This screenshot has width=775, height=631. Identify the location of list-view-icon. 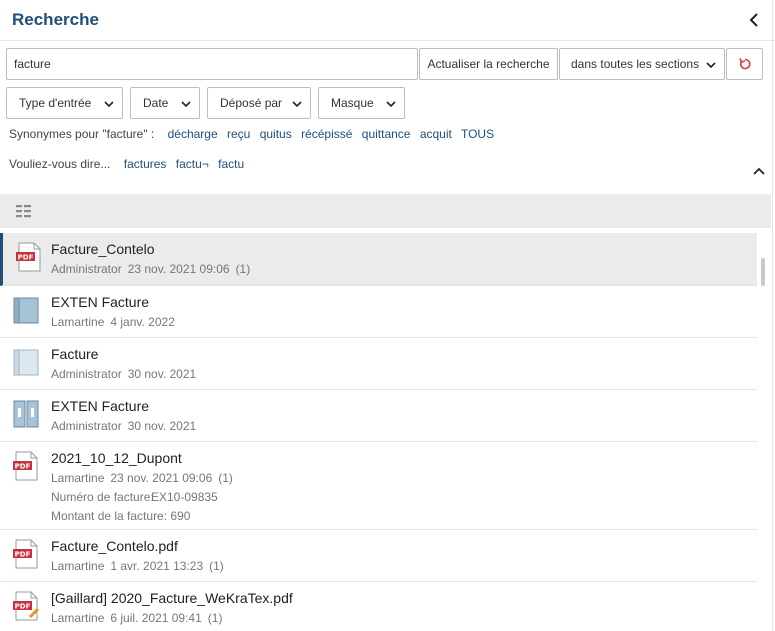
(24, 211).